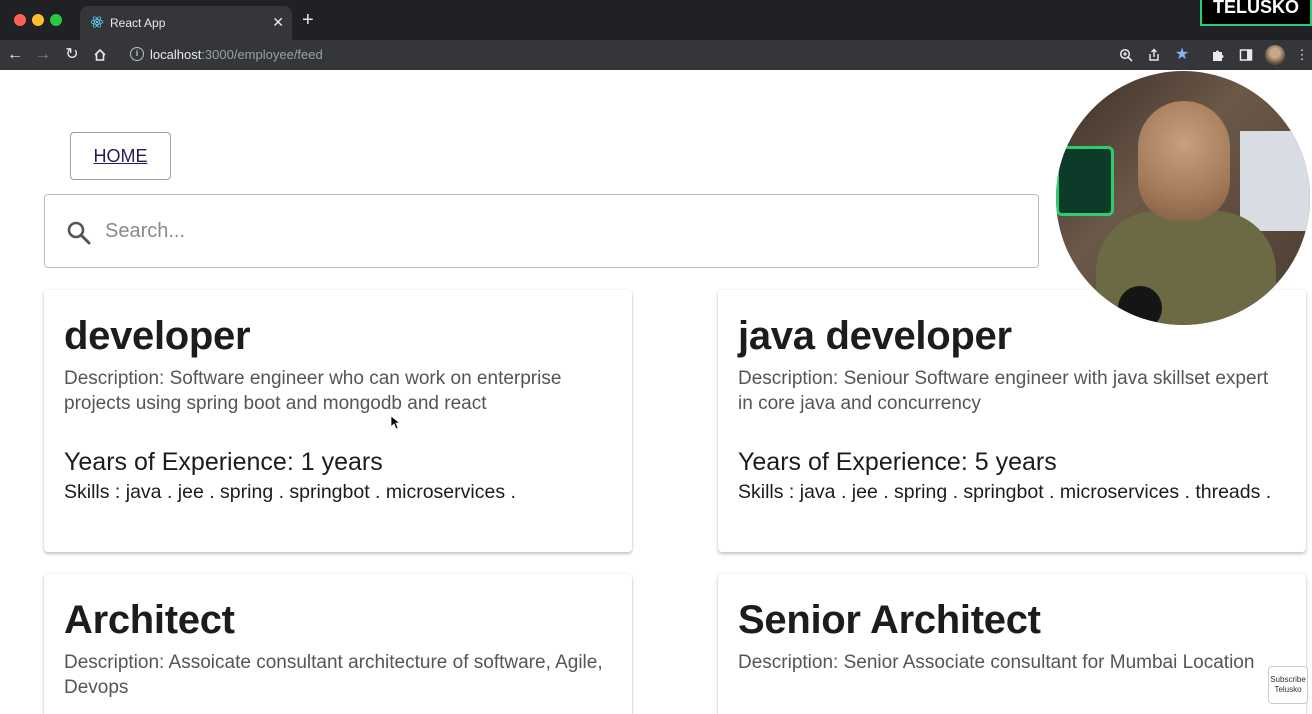  I want to click on mouse-cursor-icon, so click(396, 423).